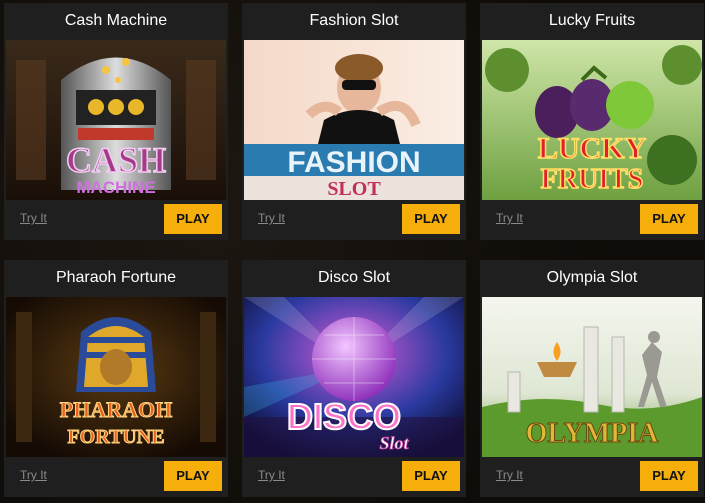 This screenshot has width=705, height=503. I want to click on game-card-disco-slot: Disco Slot DISCO Slot Try It PLAY, so click(354, 378).